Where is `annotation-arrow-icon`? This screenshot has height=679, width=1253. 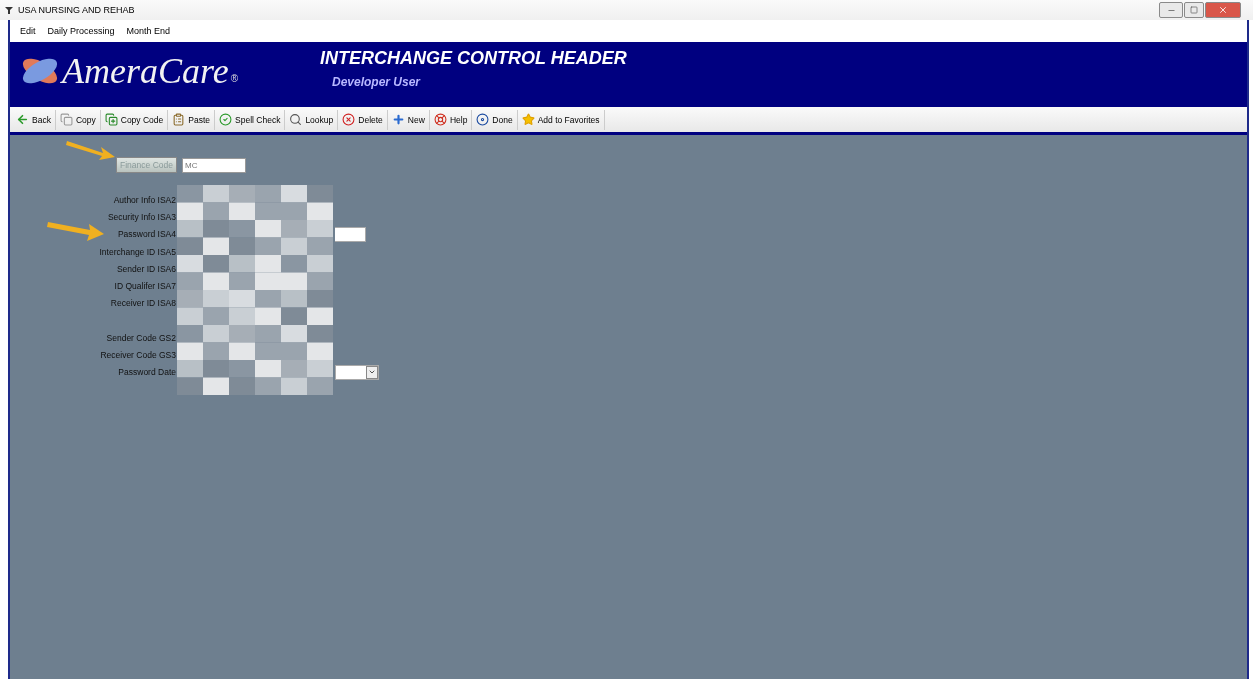 annotation-arrow-icon is located at coordinates (76, 231).